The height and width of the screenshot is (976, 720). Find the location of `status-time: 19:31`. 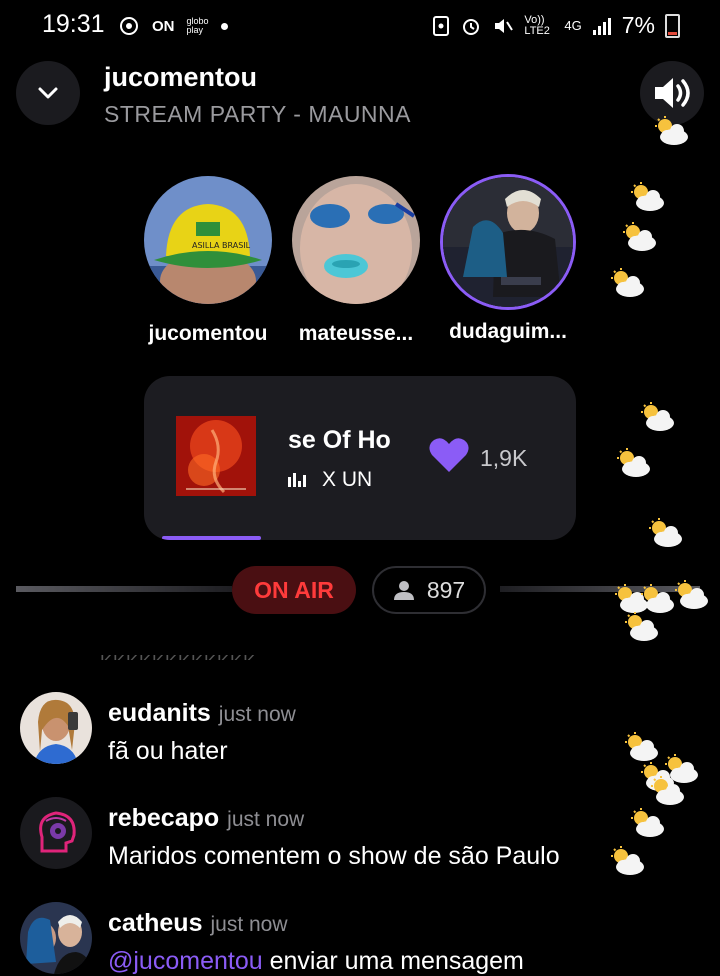

status-time: 19:31 is located at coordinates (73, 24).